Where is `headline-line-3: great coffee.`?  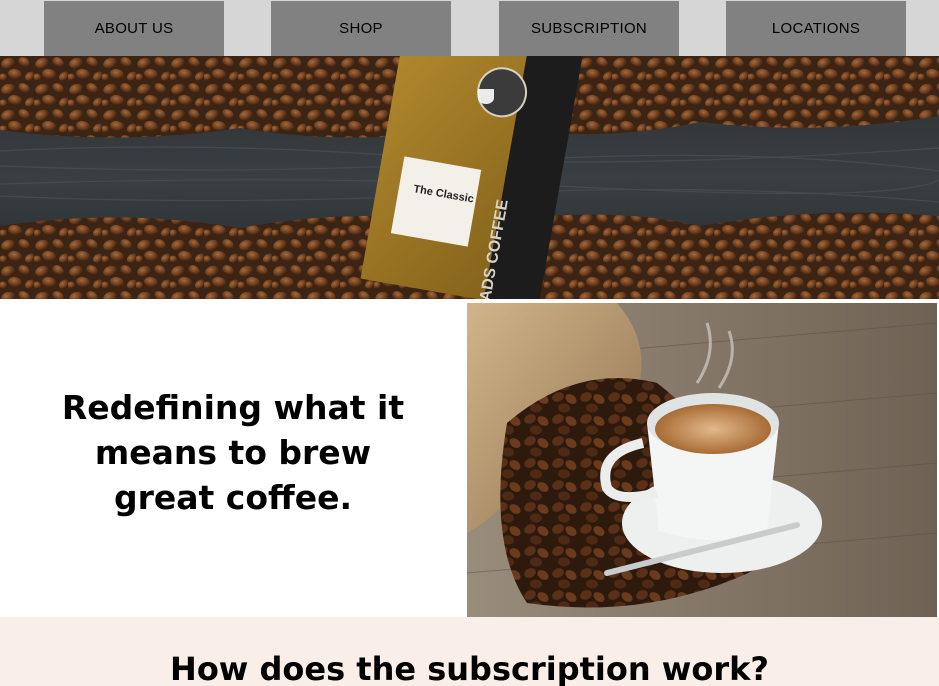
headline-line-3: great coffee. is located at coordinates (233, 497).